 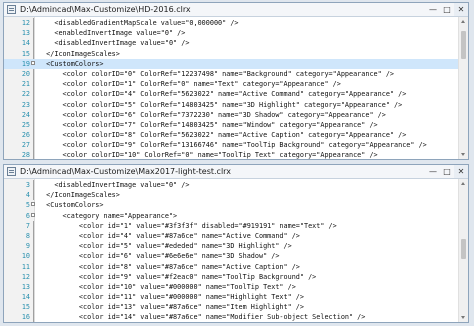 What do you see at coordinates (25, 256) in the screenshot?
I see `line-number: 10` at bounding box center [25, 256].